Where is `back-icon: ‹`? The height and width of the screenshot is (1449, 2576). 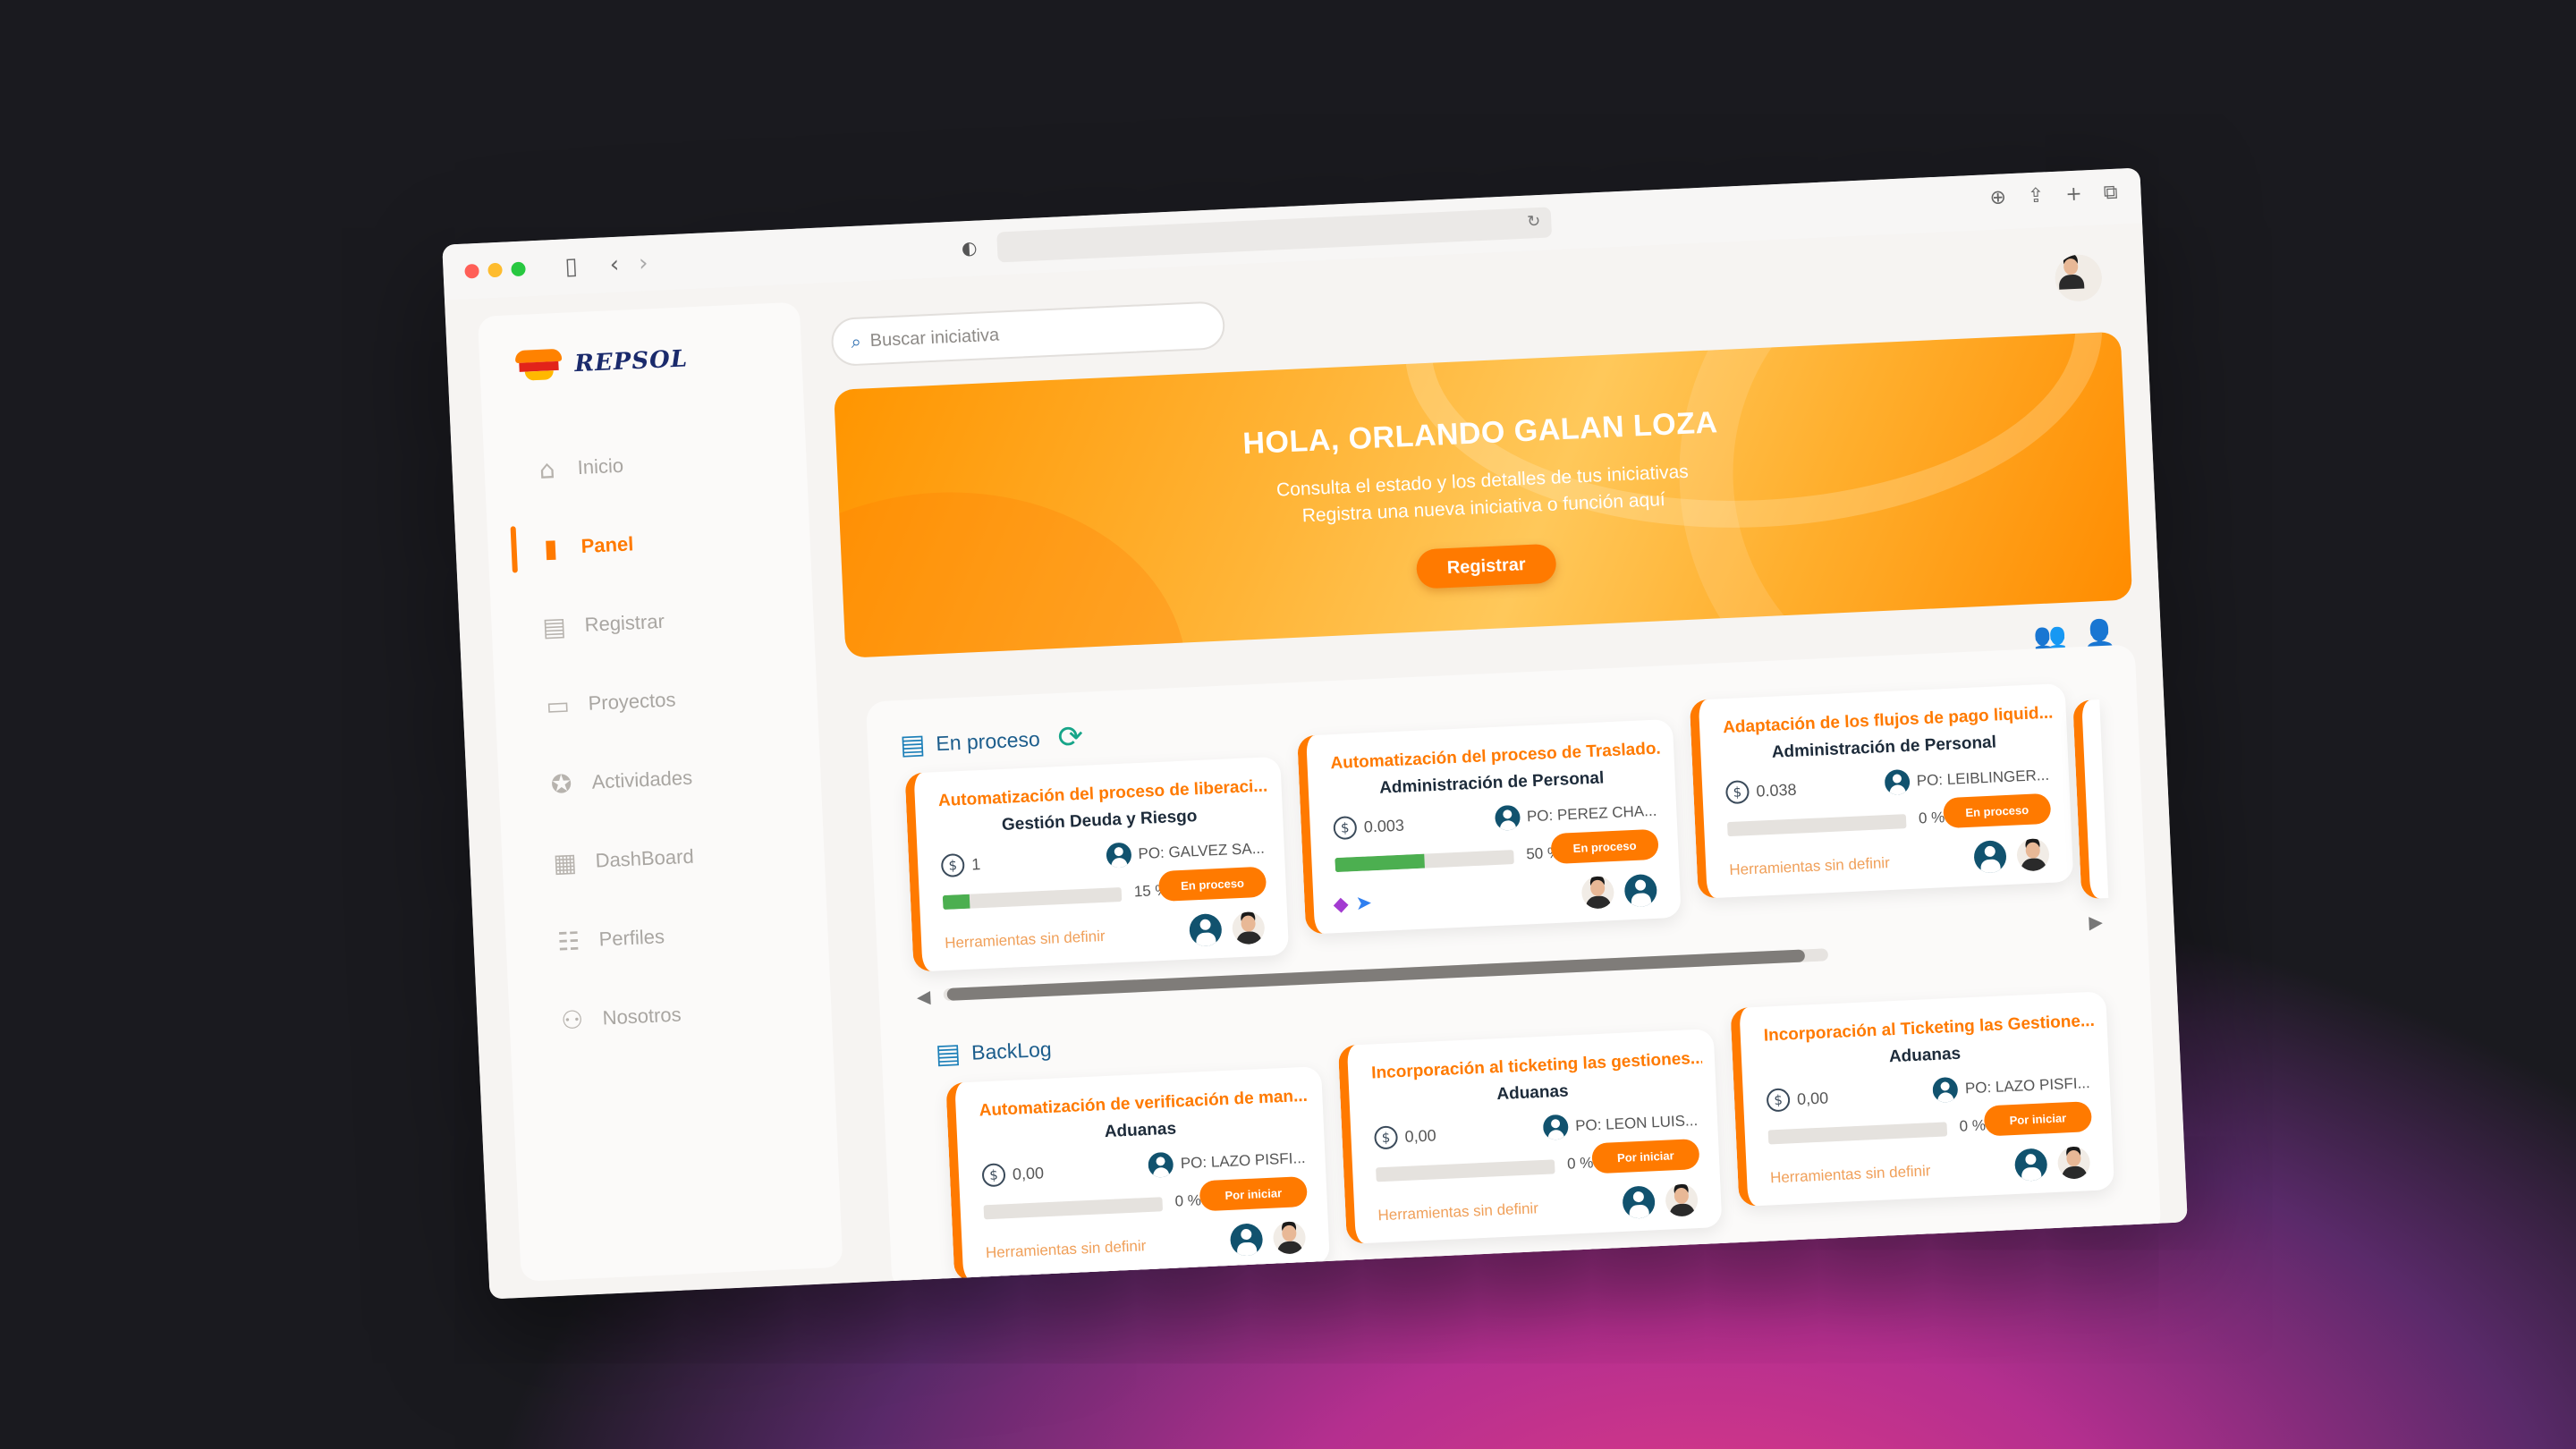 back-icon: ‹ is located at coordinates (614, 264).